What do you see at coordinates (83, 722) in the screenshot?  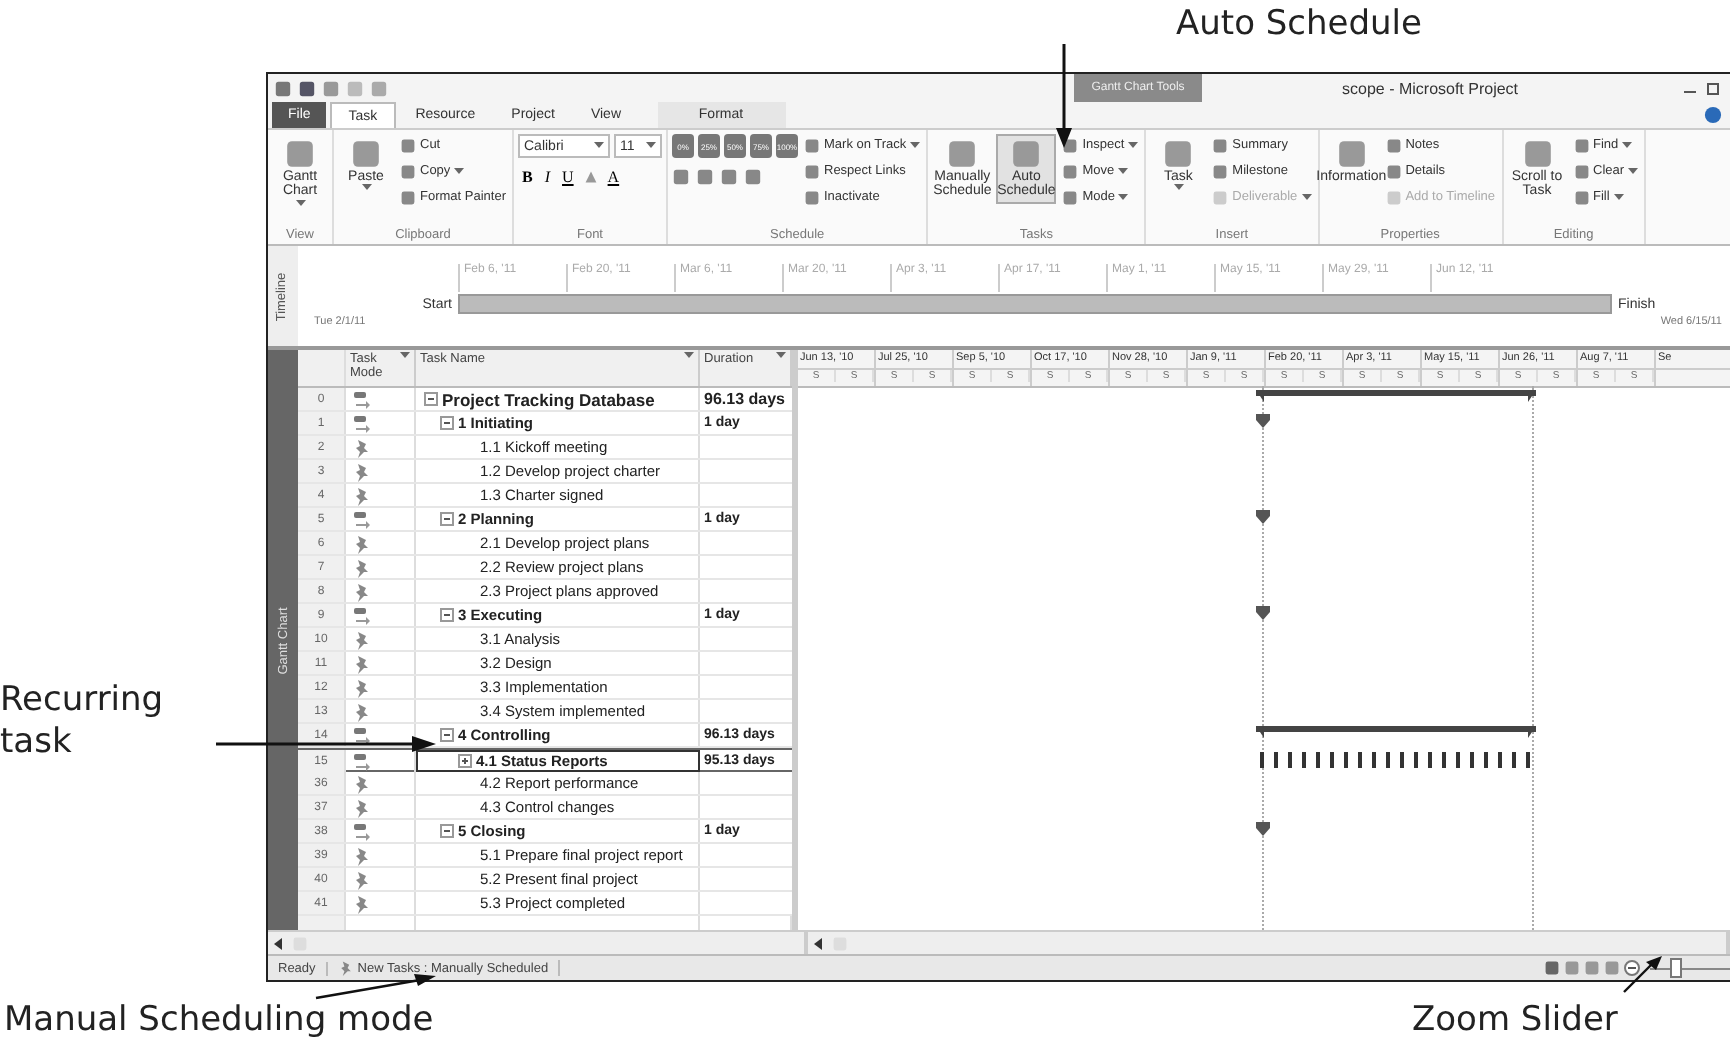 I see `callout-label: Recurring task` at bounding box center [83, 722].